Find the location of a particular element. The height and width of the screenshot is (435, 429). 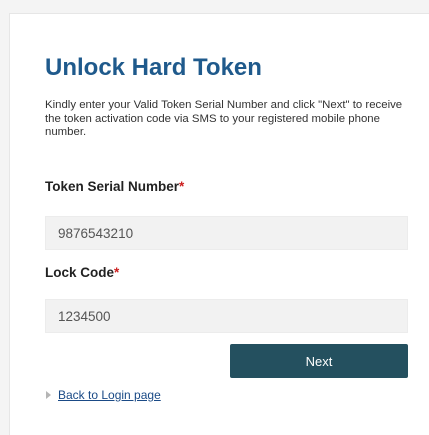

lock-code-label: Lock Code* is located at coordinates (82, 272).